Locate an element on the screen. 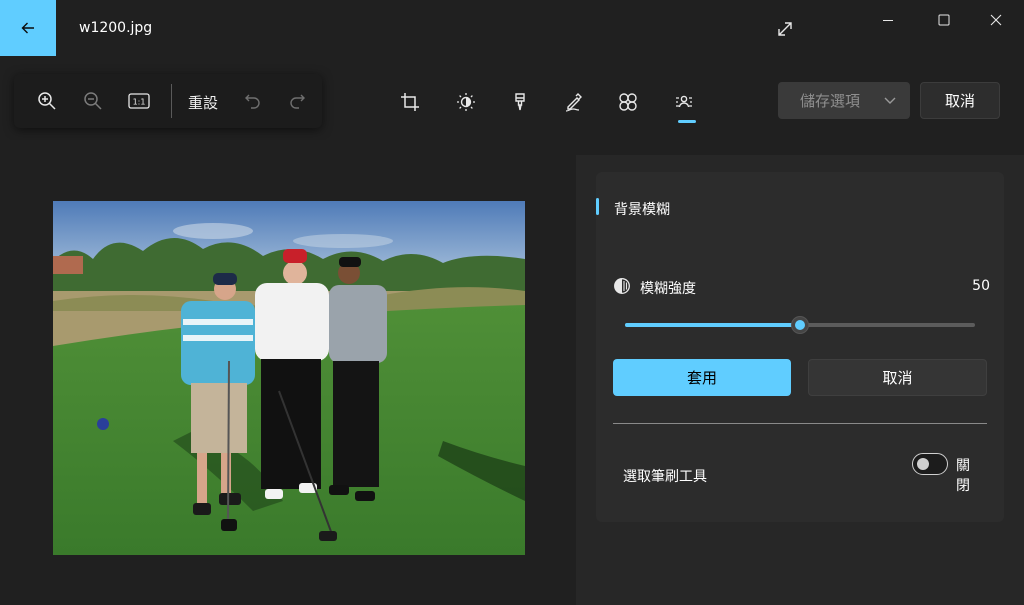 The image size is (1024, 605). zoom-out-button is located at coordinates (93, 101).